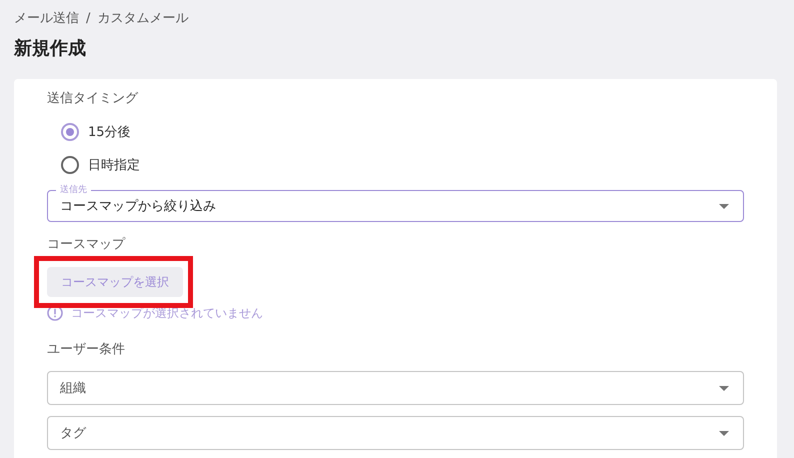  I want to click on radio-label: 日時指定, so click(114, 165).